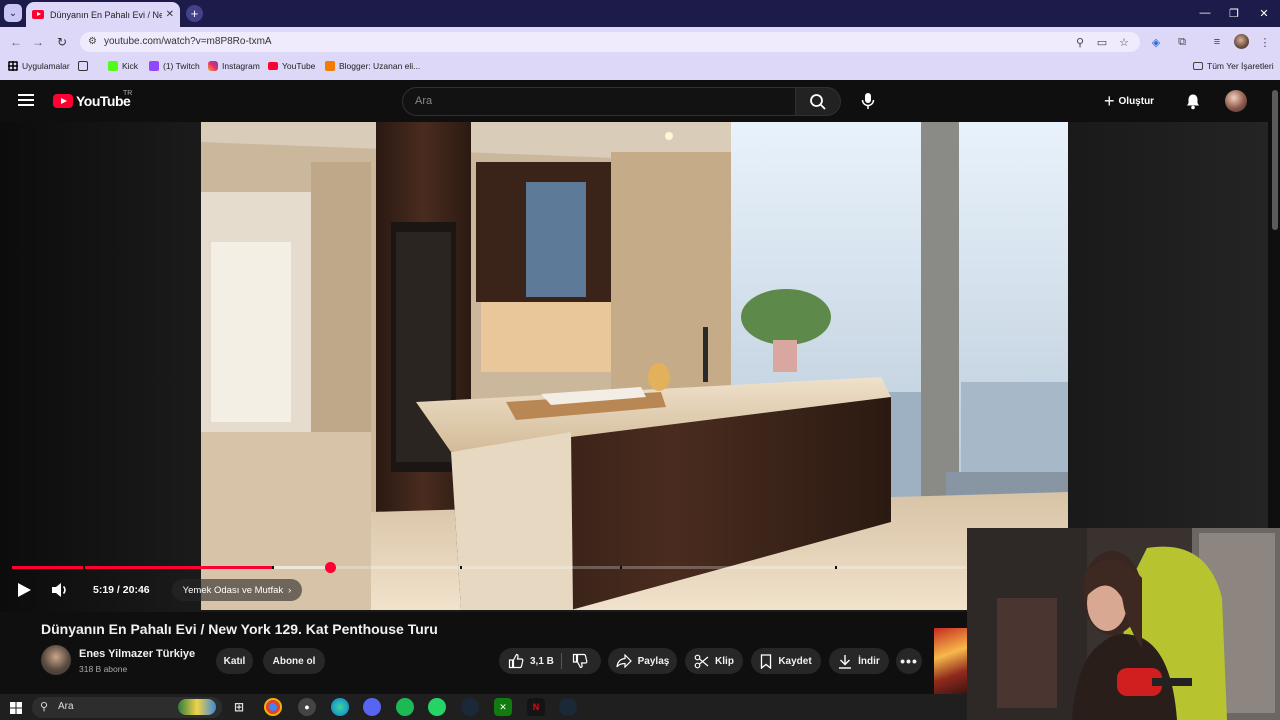 The height and width of the screenshot is (720, 1280). I want to click on more-horizontal-icon: •••, so click(909, 661).